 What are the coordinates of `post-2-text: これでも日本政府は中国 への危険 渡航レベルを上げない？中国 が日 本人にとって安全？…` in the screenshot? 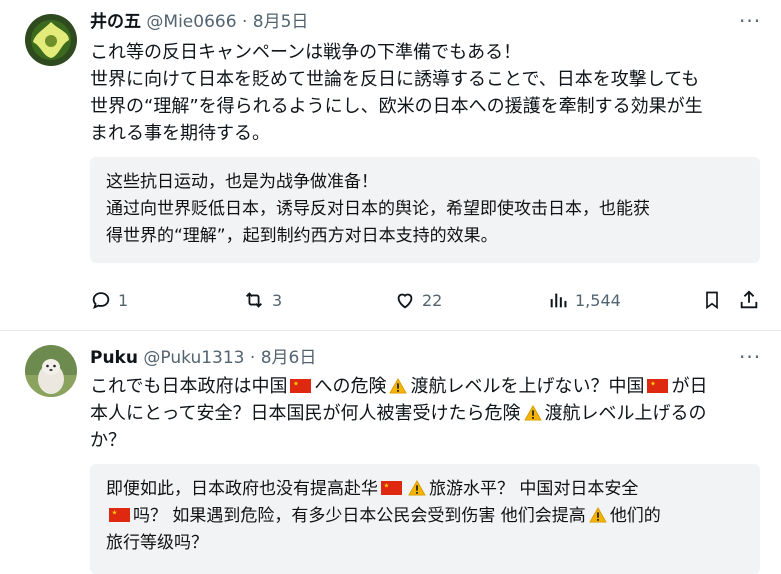 It's located at (430, 413).